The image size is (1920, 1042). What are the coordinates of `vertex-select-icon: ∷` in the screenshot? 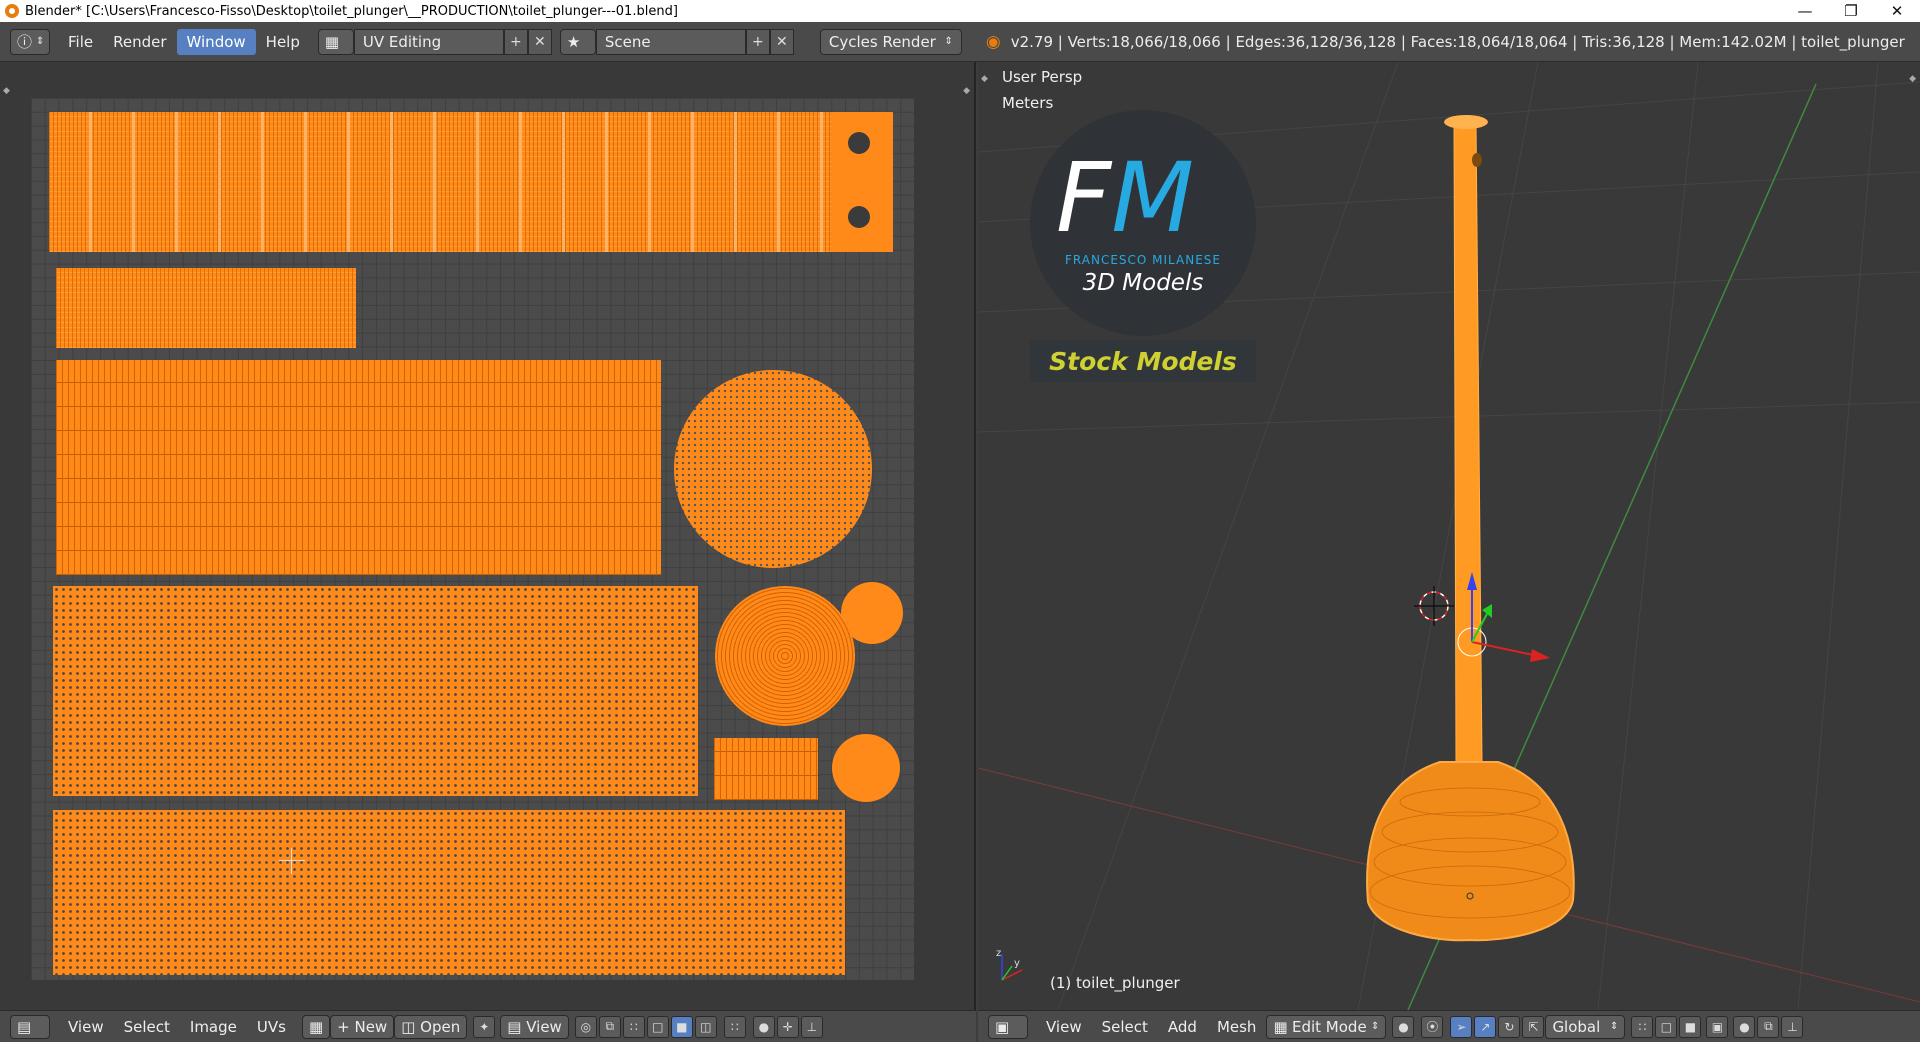 It's located at (633, 1026).